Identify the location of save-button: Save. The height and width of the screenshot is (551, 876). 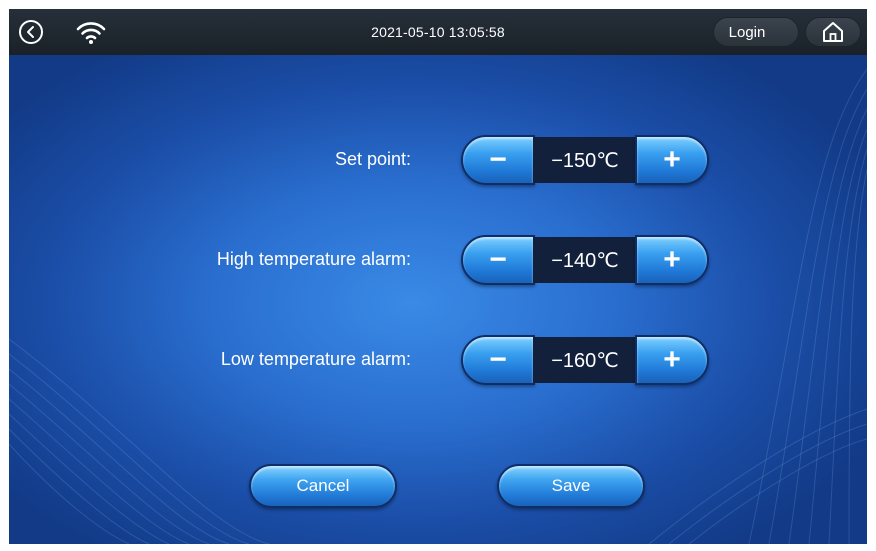
(571, 486).